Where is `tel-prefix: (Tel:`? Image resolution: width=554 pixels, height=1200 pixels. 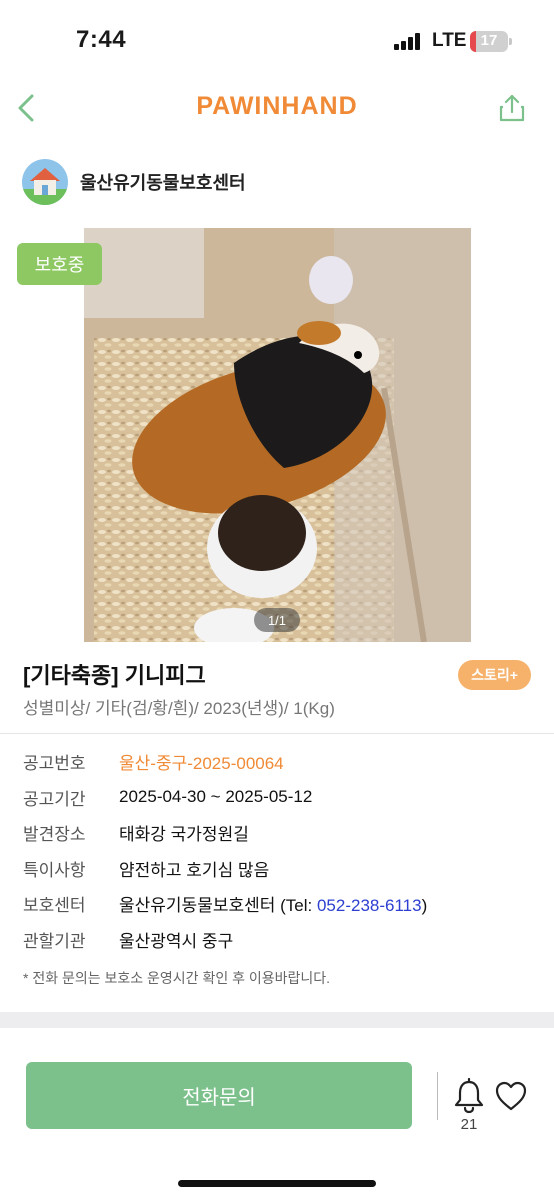
tel-prefix: (Tel: is located at coordinates (296, 906).